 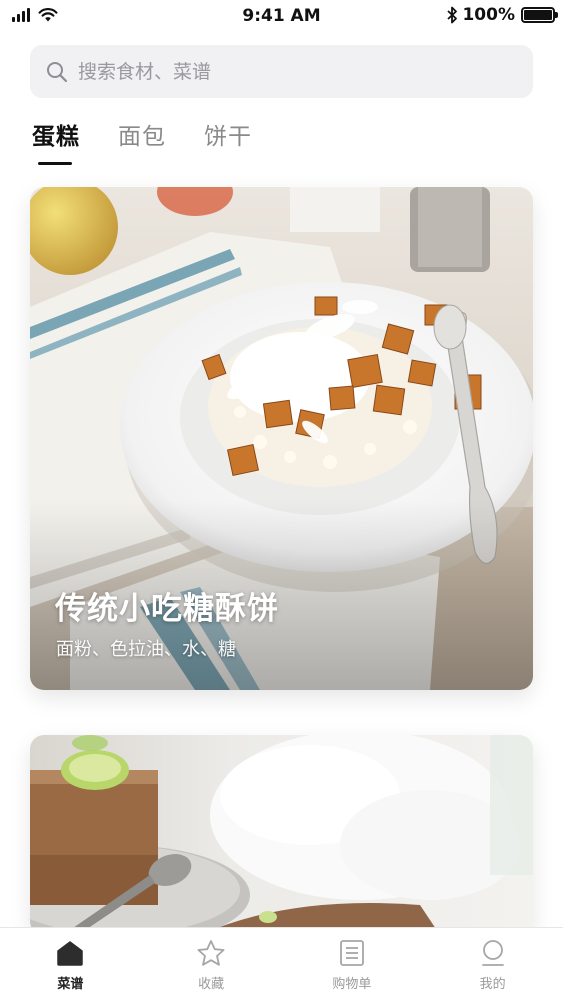 What do you see at coordinates (228, 141) in the screenshot?
I see `tab-biscuit: 饼干` at bounding box center [228, 141].